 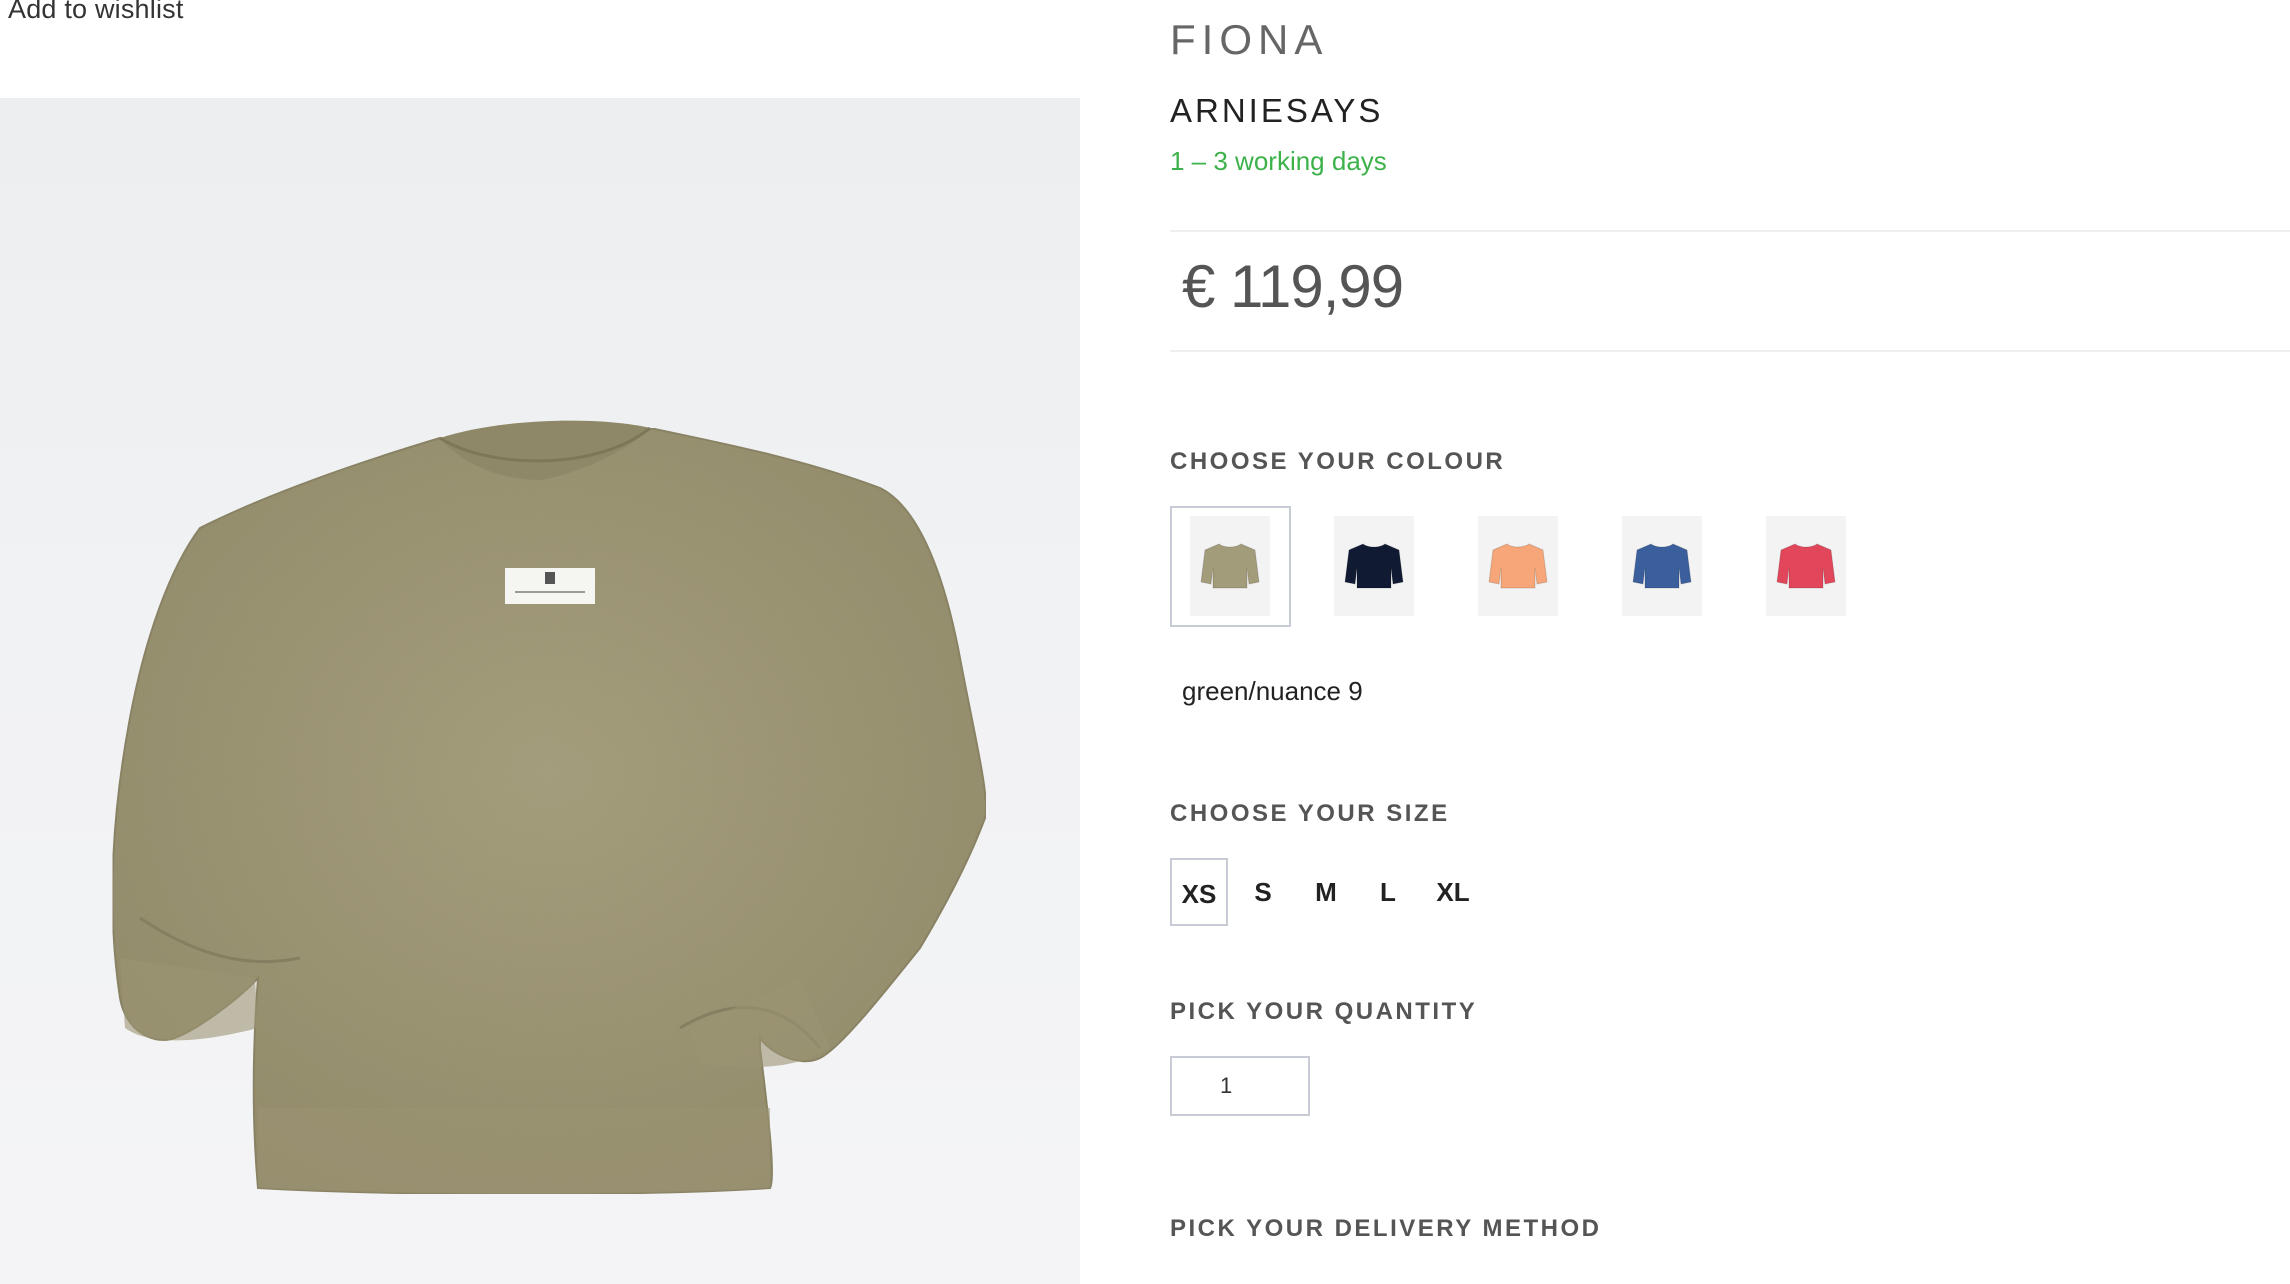 What do you see at coordinates (1293, 286) in the screenshot?
I see `product-price: € 119,99` at bounding box center [1293, 286].